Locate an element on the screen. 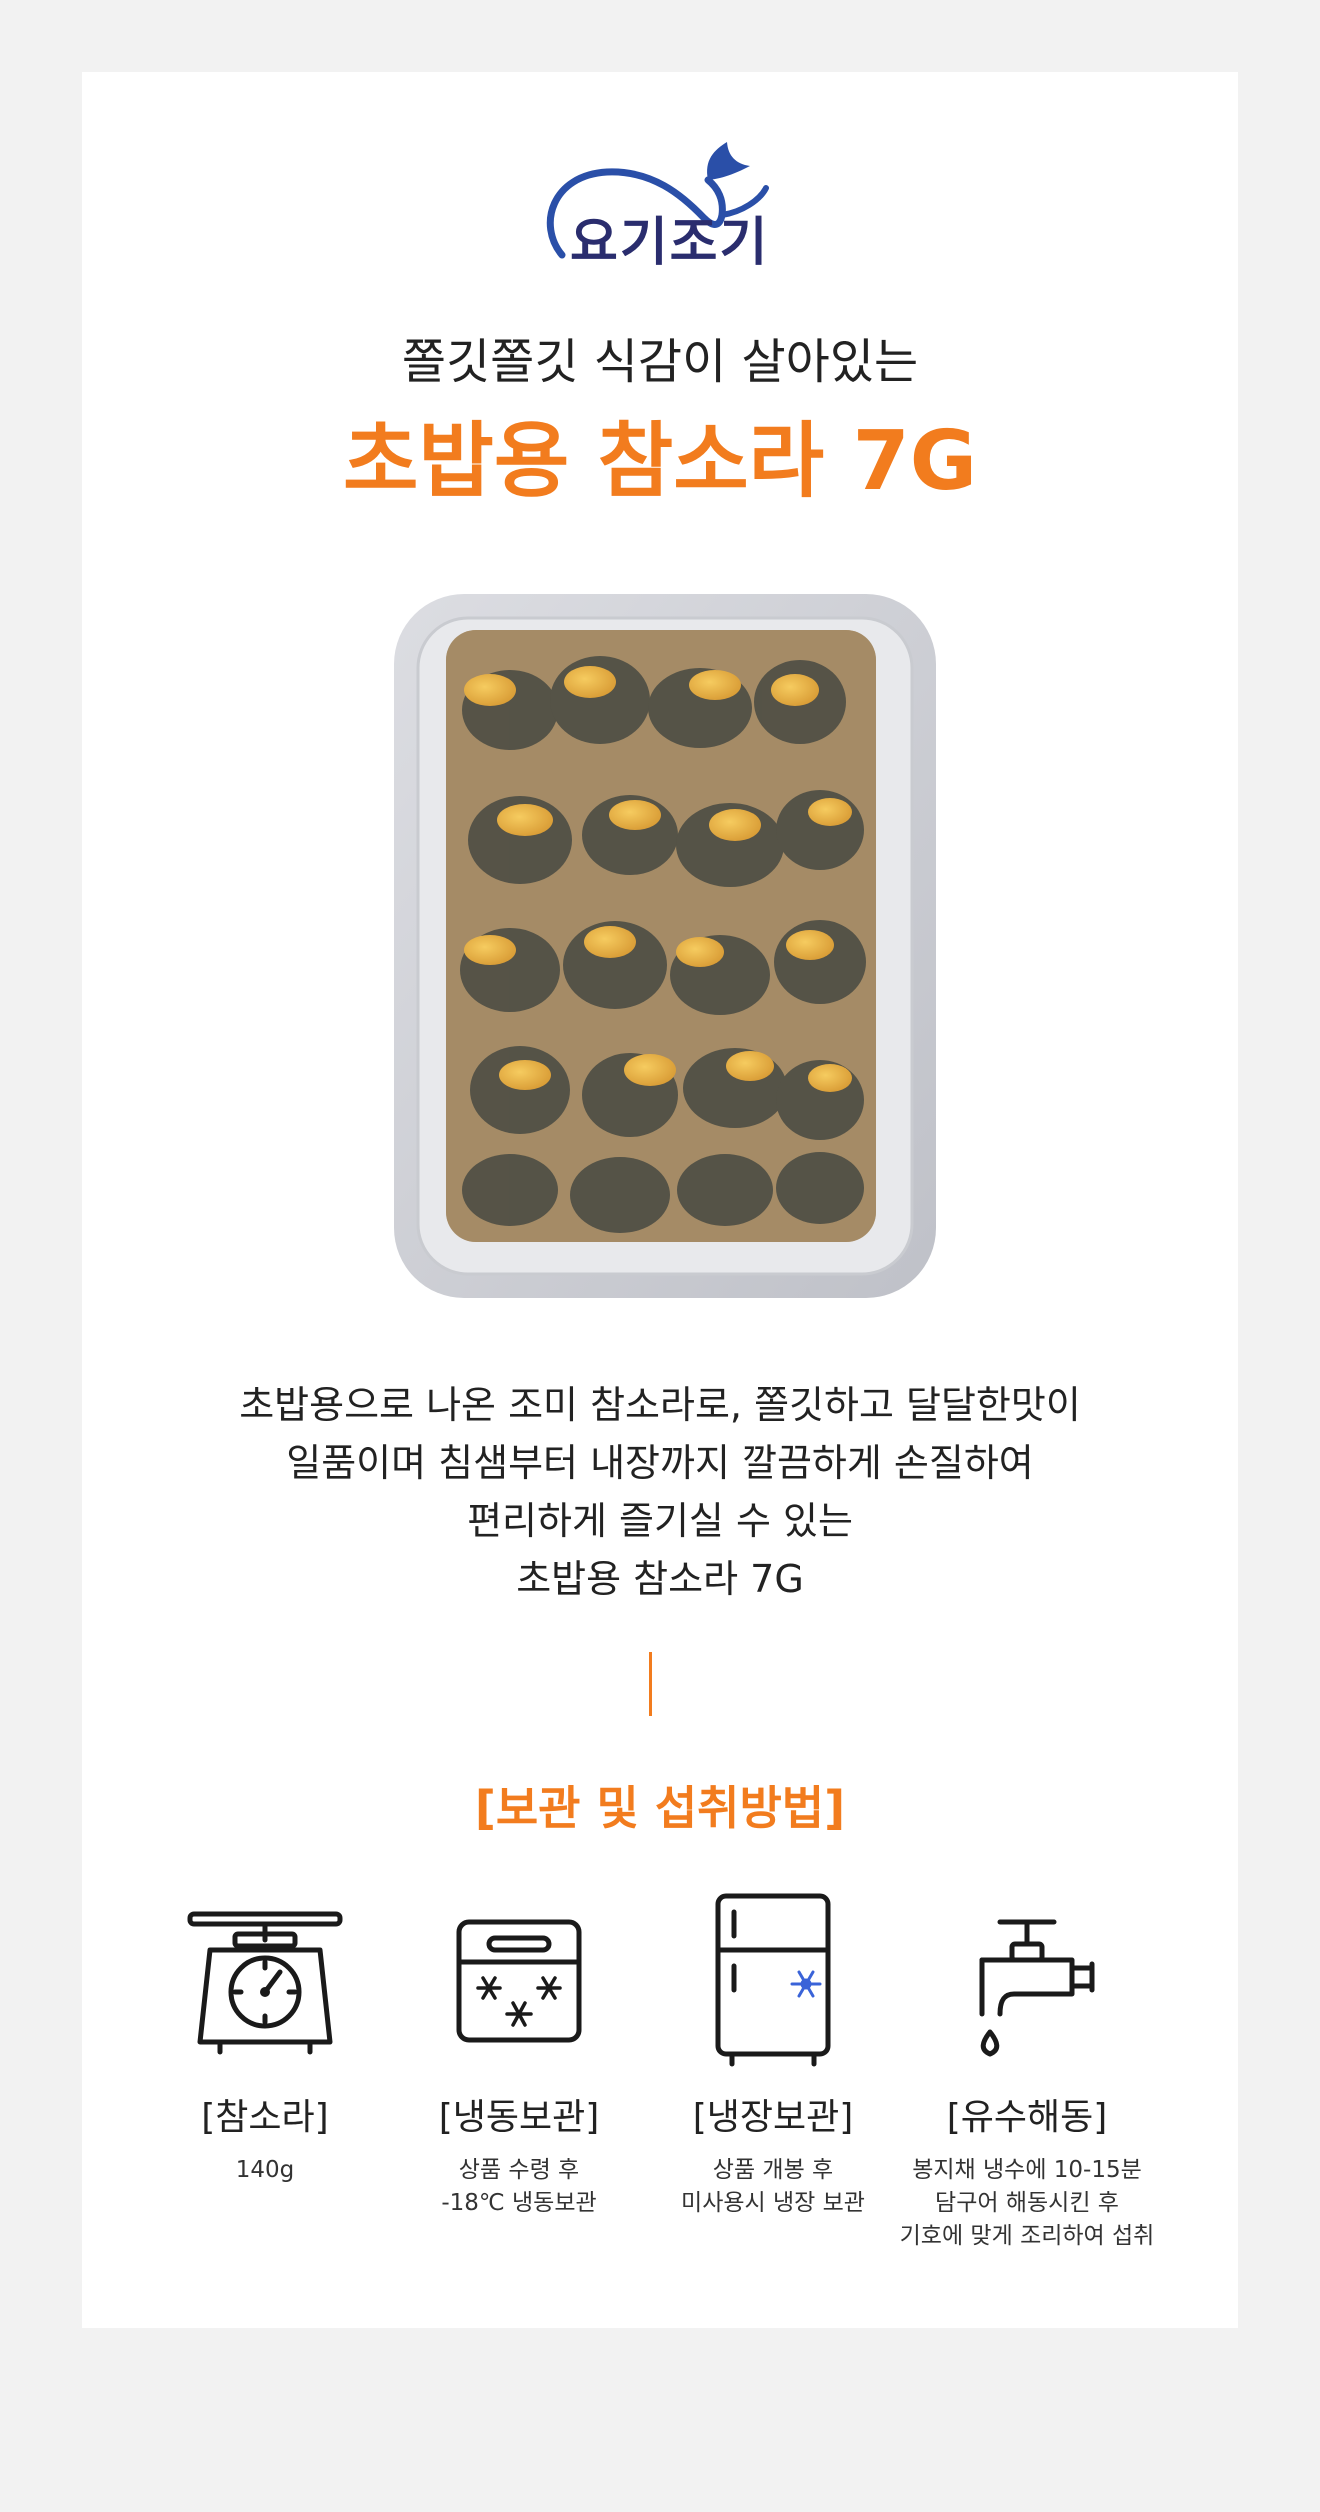 The width and height of the screenshot is (1320, 2512). section-divider is located at coordinates (650, 1684).